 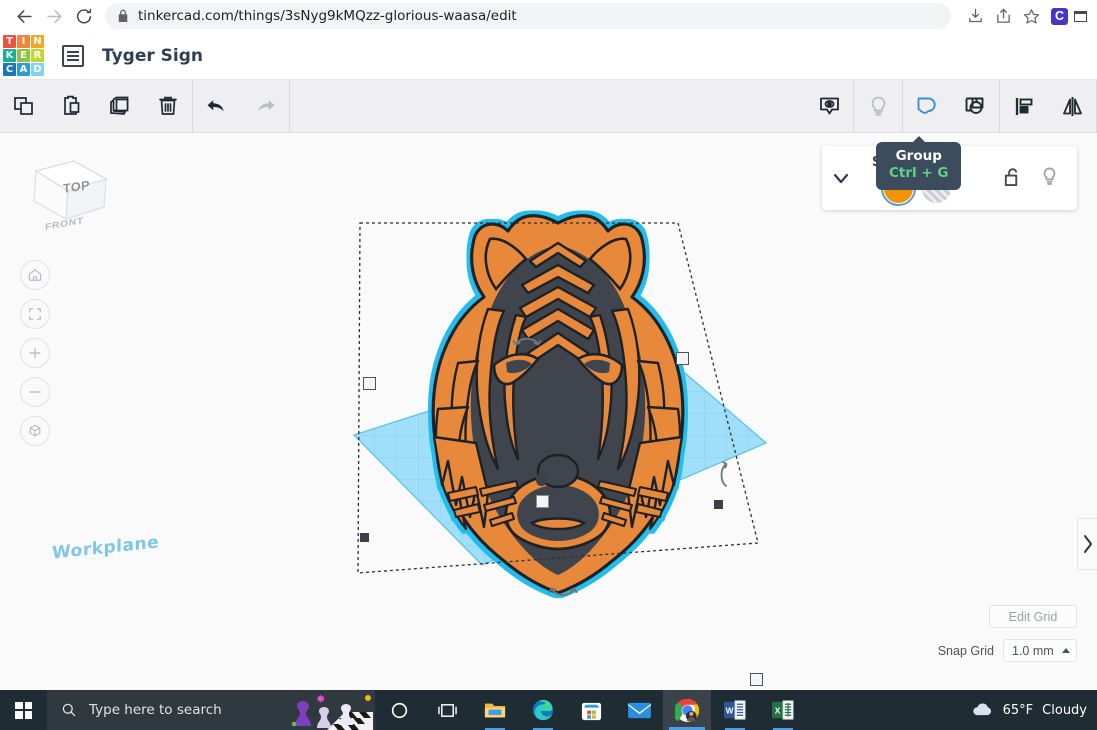 I want to click on group-button, so click(x=927, y=106).